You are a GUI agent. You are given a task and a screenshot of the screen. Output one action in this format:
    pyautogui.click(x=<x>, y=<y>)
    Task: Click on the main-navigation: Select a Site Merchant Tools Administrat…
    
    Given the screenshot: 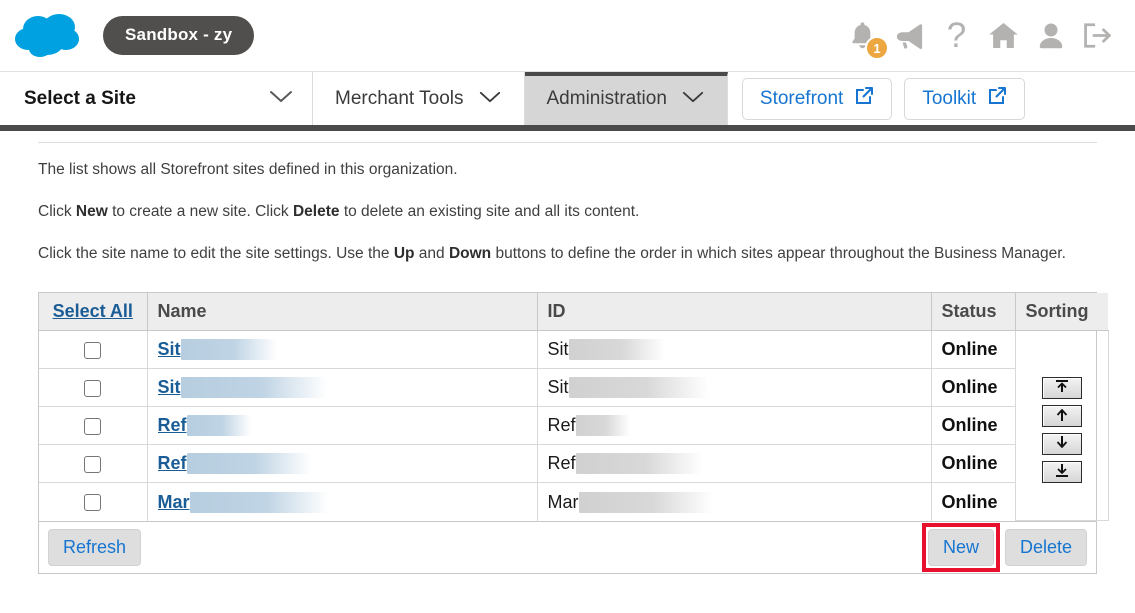 What is the action you would take?
    pyautogui.click(x=567, y=98)
    